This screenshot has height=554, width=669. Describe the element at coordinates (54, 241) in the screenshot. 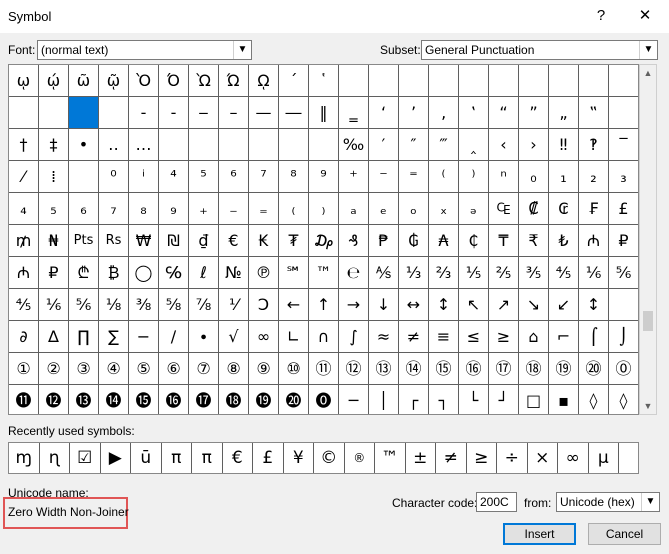

I see `symbol-cell: ₦` at that location.